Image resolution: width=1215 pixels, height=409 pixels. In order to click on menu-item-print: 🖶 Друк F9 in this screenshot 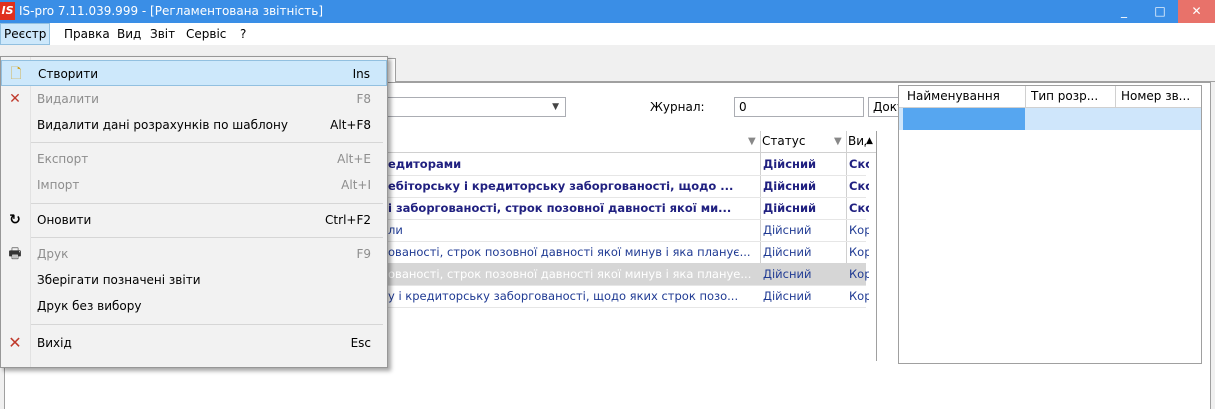, I will do `click(194, 254)`.